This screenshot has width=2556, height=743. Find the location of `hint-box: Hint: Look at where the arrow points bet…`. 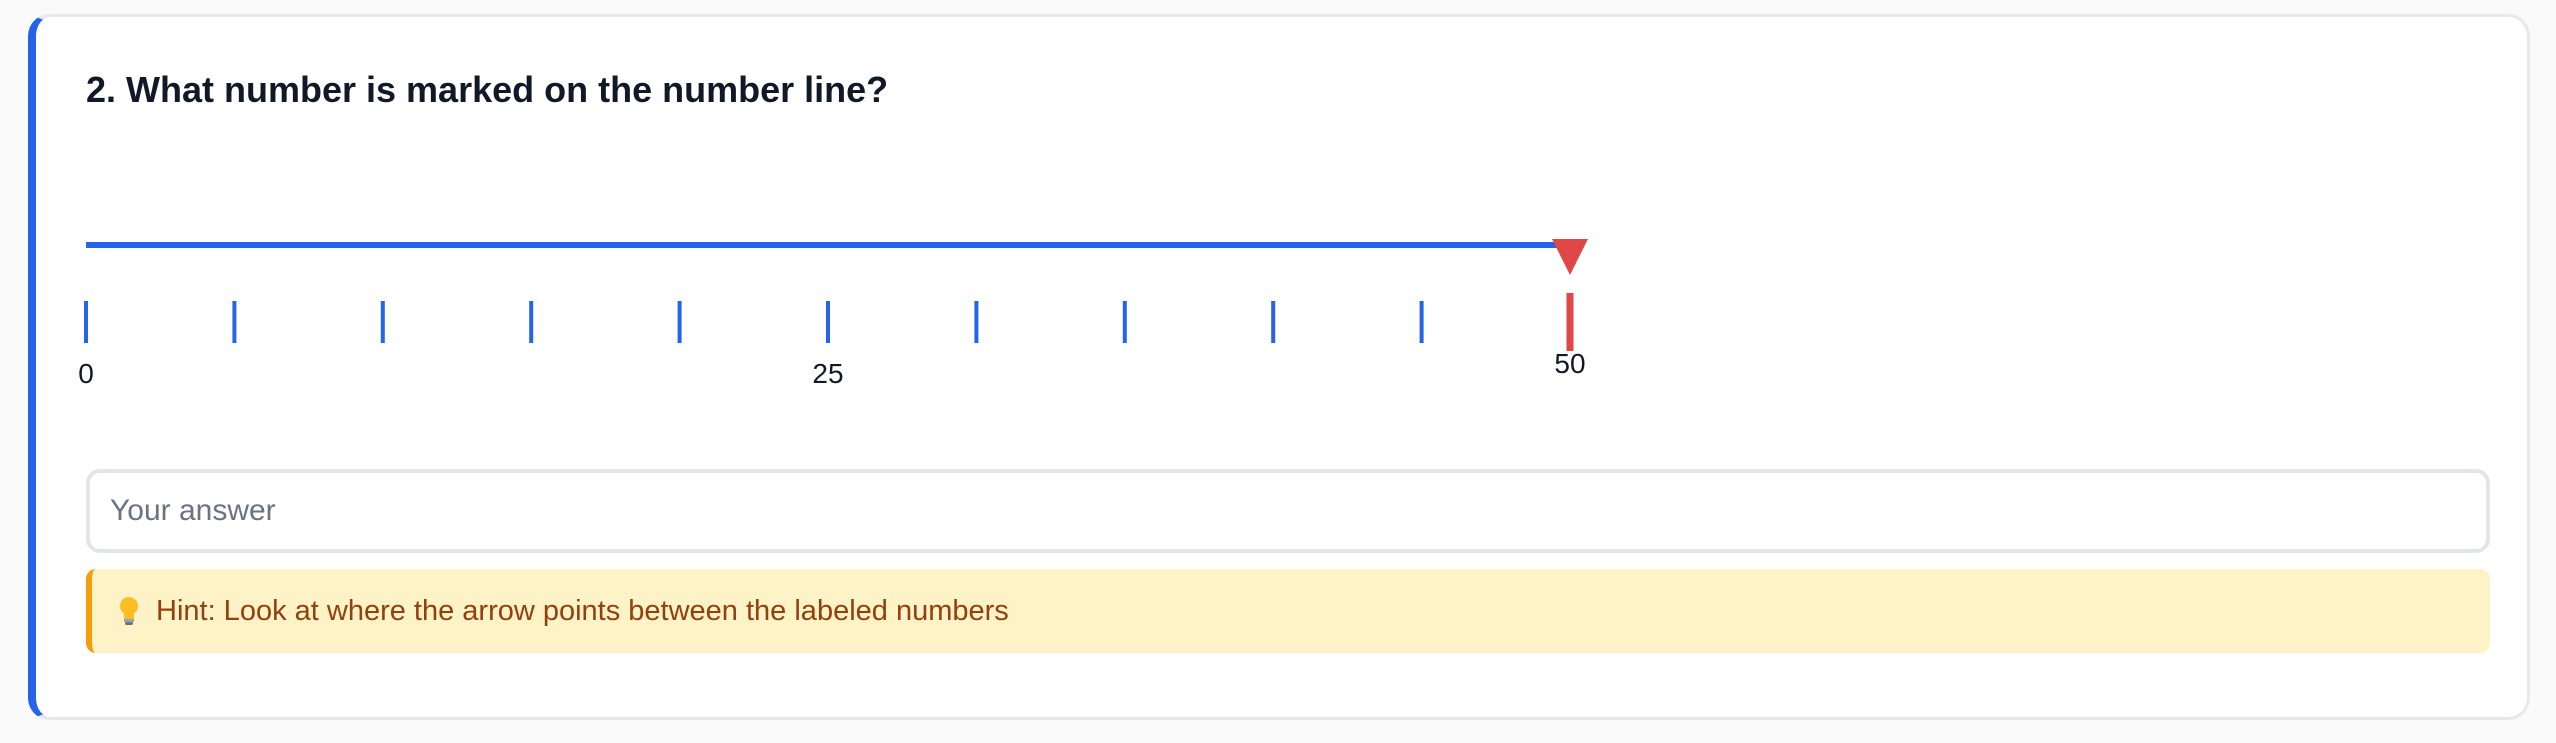

hint-box: Hint: Look at where the arrow points bet… is located at coordinates (1288, 611).